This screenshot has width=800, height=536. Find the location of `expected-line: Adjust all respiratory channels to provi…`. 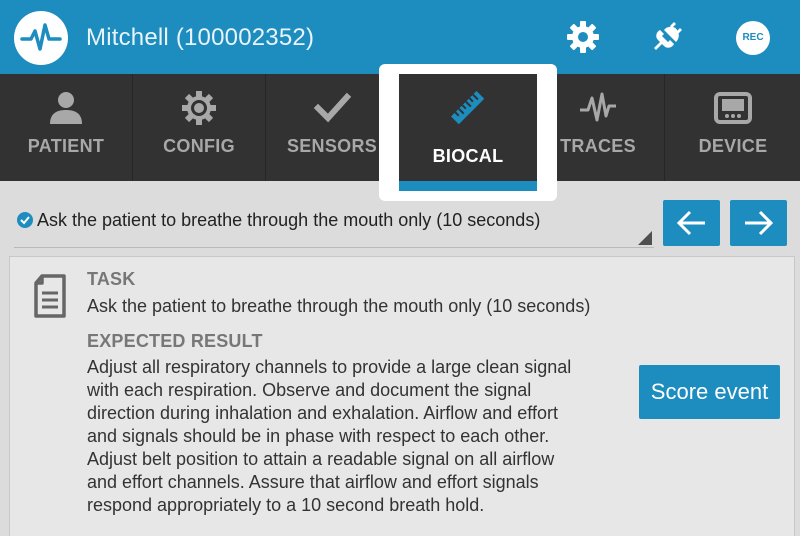

expected-line: Adjust all respiratory channels to provi… is located at coordinates (329, 367).